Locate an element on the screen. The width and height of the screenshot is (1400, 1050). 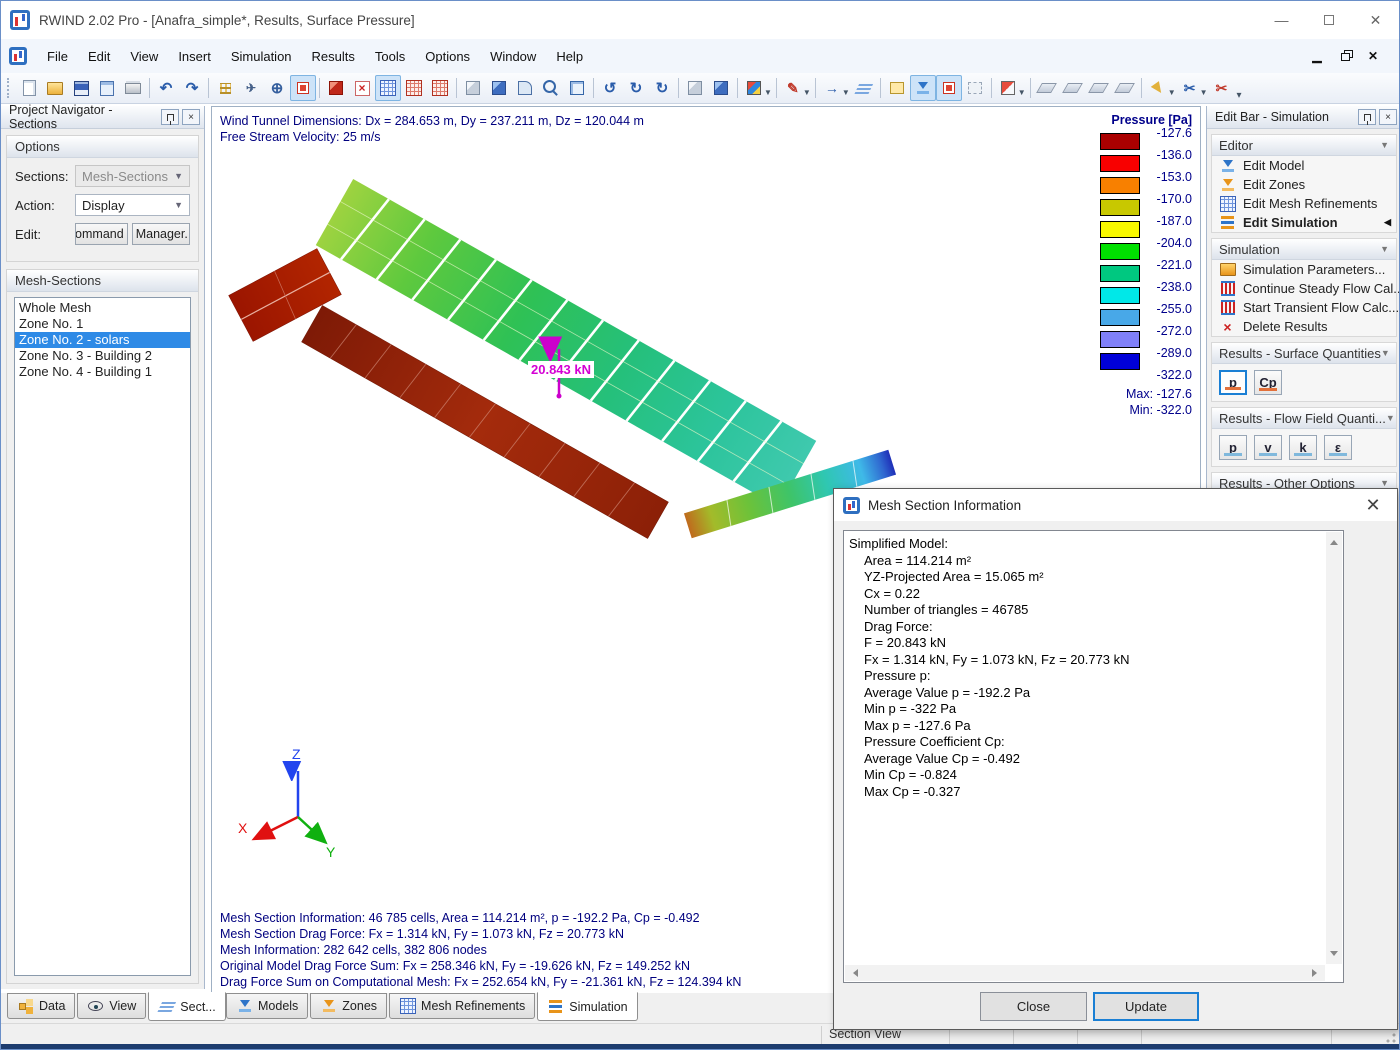
section-header: Editor ▼ is located at coordinates (1304, 145).